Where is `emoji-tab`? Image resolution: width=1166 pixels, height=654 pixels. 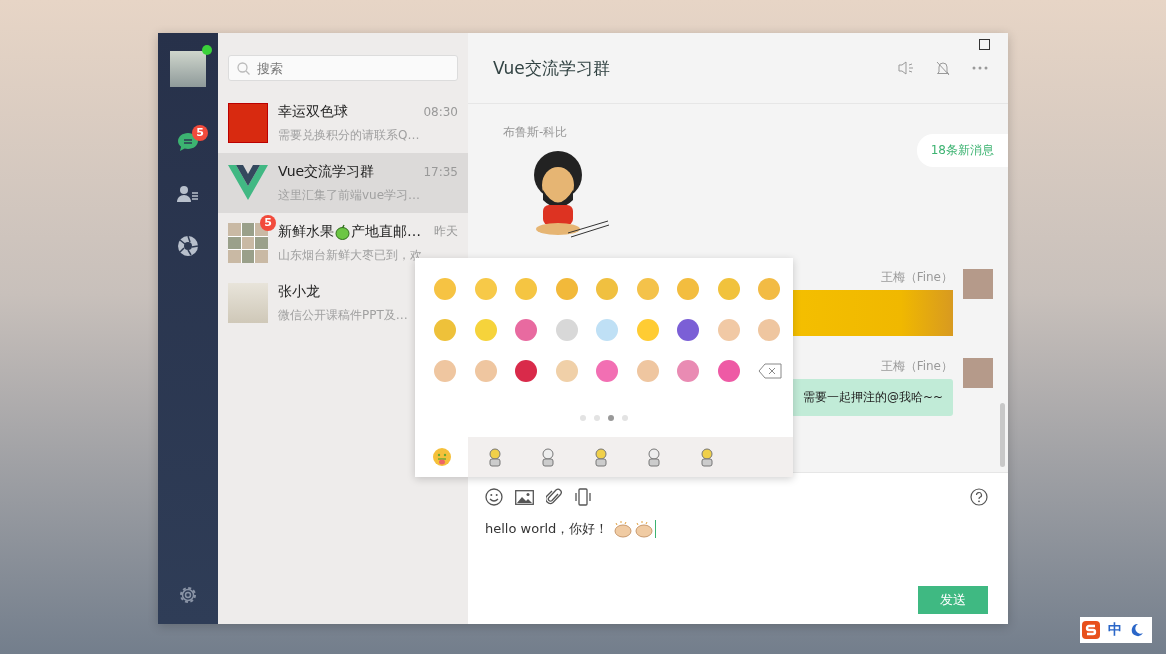
emoji-tab is located at coordinates (441, 457).